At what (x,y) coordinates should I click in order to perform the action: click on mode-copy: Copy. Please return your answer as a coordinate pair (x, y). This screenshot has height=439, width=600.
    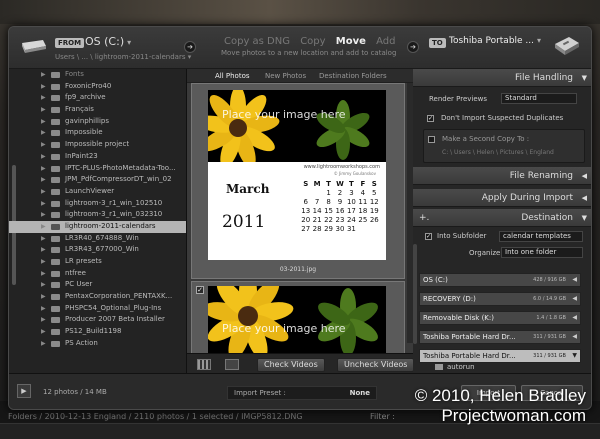
    Looking at the image, I should click on (312, 41).